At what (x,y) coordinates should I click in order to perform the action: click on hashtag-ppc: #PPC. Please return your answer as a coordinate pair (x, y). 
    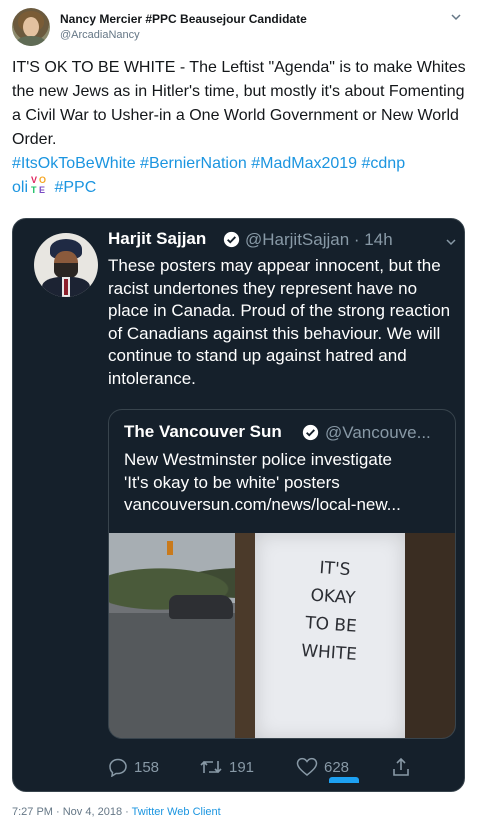
    Looking at the image, I should click on (75, 187).